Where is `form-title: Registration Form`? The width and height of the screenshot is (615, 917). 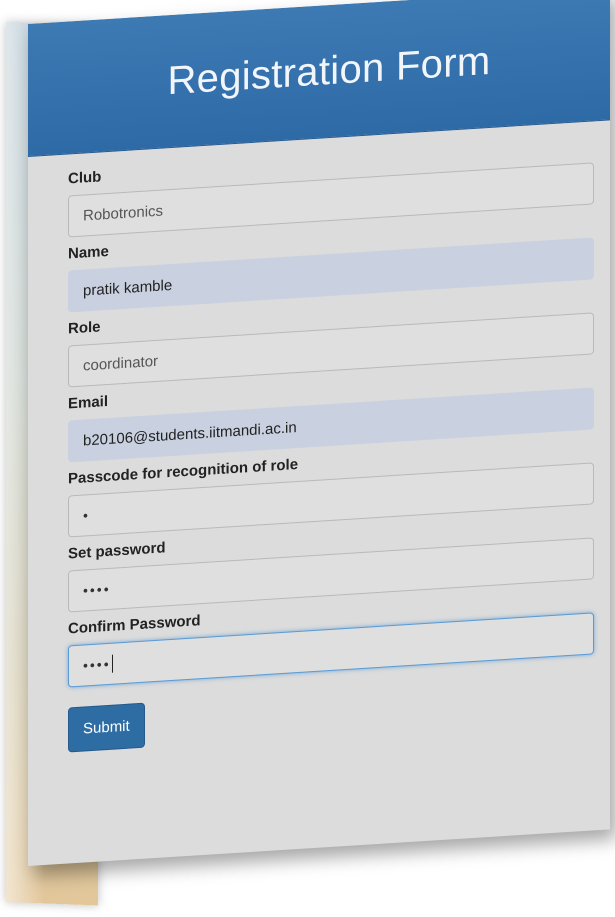 form-title: Registration Form is located at coordinates (329, 70).